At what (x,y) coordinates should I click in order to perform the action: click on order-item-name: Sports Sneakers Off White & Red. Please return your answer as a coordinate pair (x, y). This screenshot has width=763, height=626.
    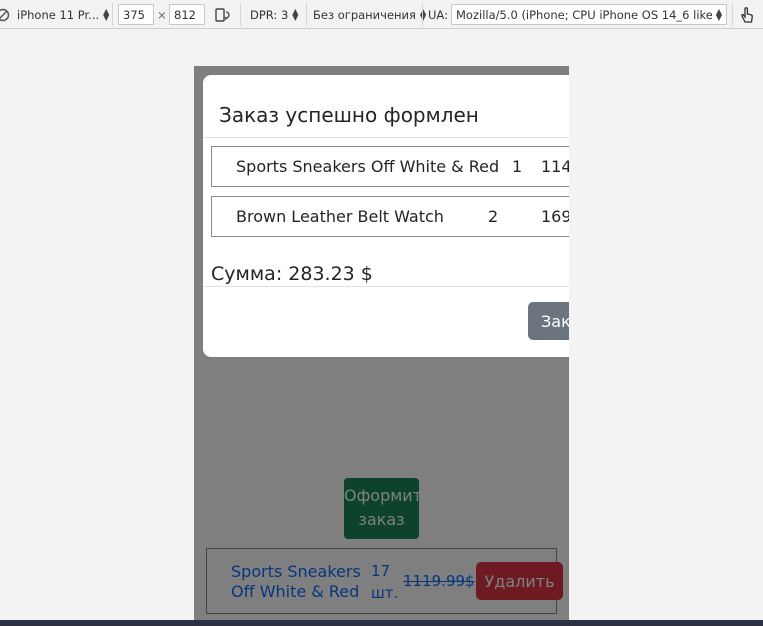
    Looking at the image, I should click on (368, 166).